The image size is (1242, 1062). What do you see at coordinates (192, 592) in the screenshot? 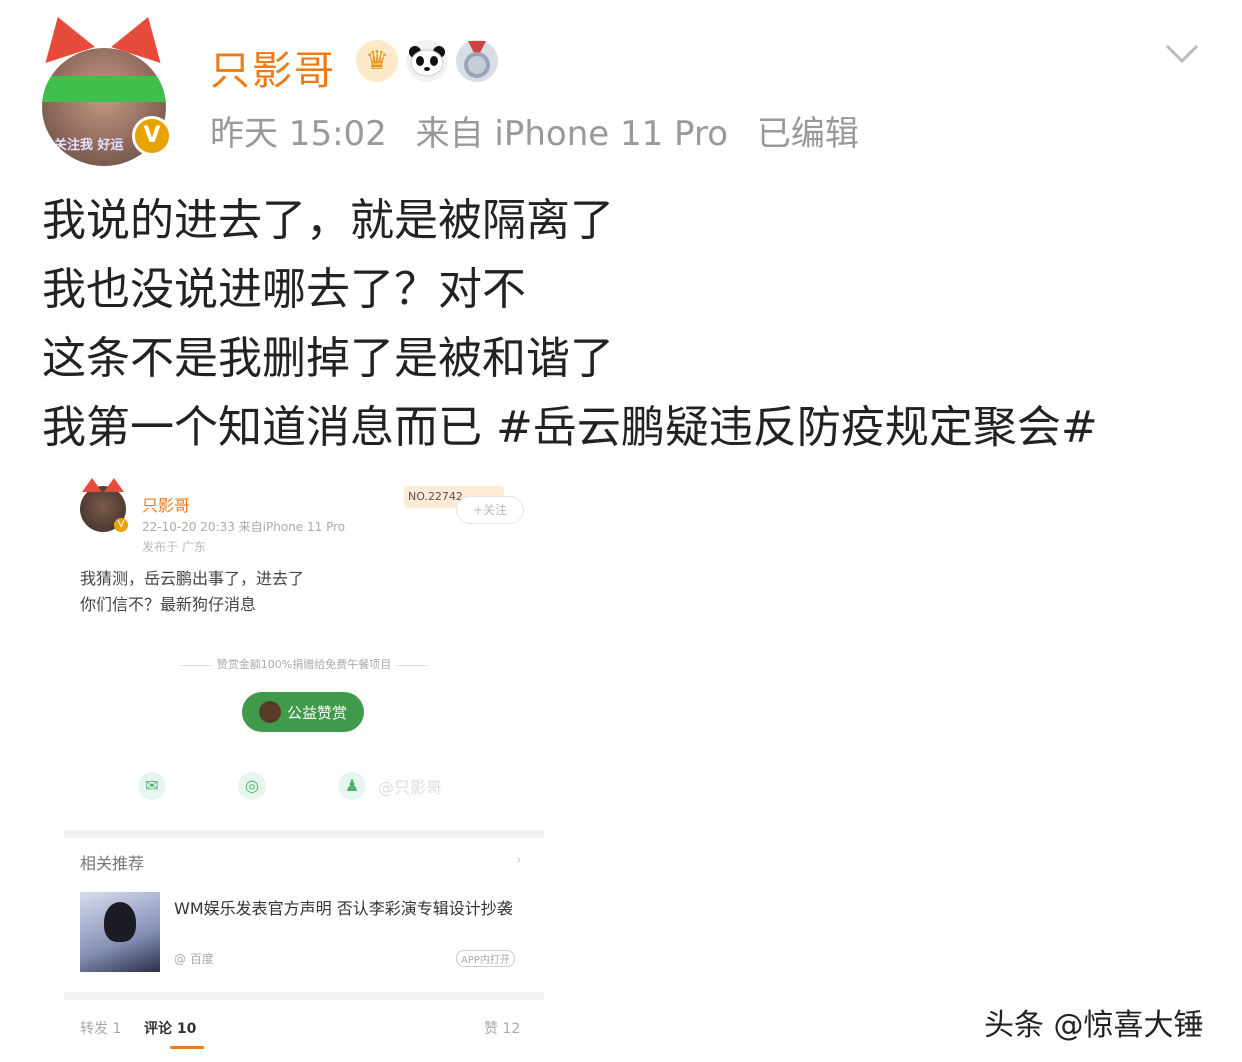
I see `embedded-text: 我猜测，岳云鹏出事了，进去了 你们信不？最新狗仔消息` at bounding box center [192, 592].